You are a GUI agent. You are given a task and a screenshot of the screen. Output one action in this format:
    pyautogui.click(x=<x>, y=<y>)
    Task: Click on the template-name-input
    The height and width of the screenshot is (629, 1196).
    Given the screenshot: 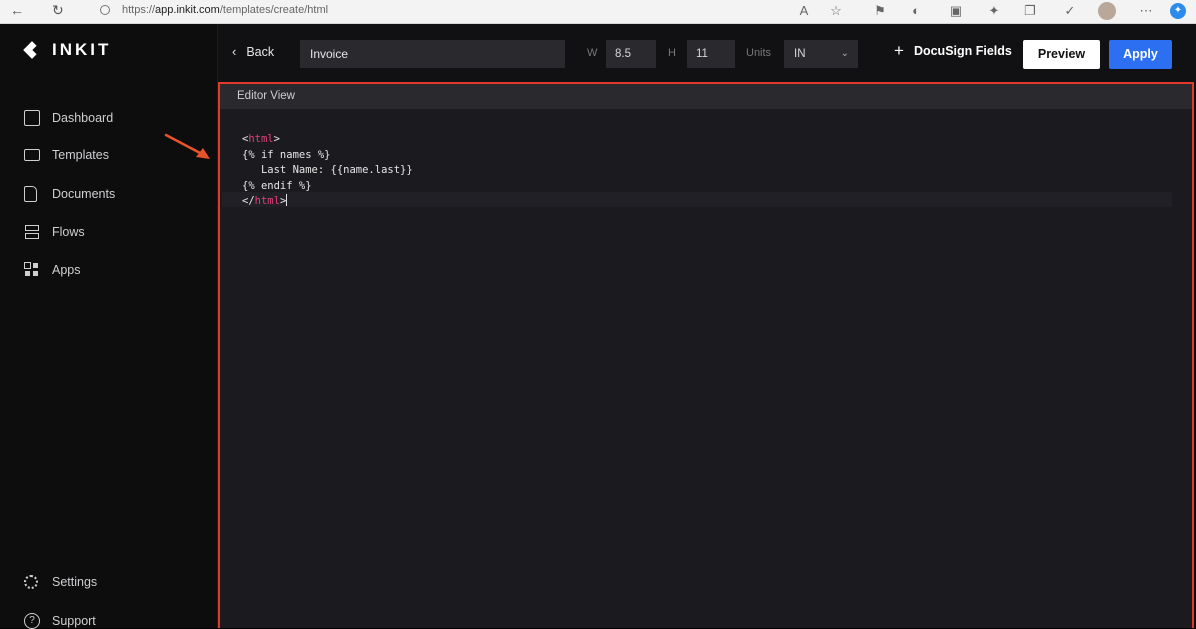 What is the action you would take?
    pyautogui.click(x=432, y=54)
    